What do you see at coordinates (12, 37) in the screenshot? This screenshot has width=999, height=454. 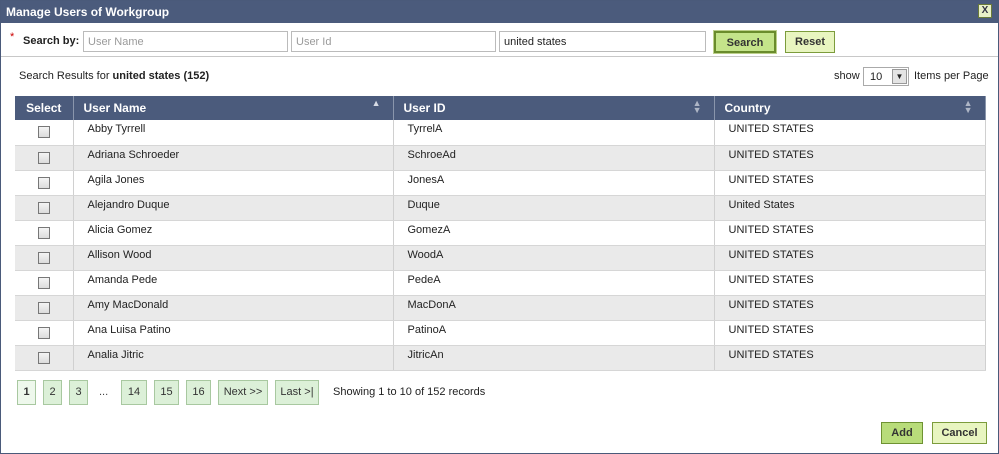 I see `required-marker: *` at bounding box center [12, 37].